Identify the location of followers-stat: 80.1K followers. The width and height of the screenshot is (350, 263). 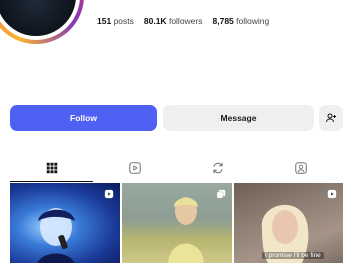
(173, 21).